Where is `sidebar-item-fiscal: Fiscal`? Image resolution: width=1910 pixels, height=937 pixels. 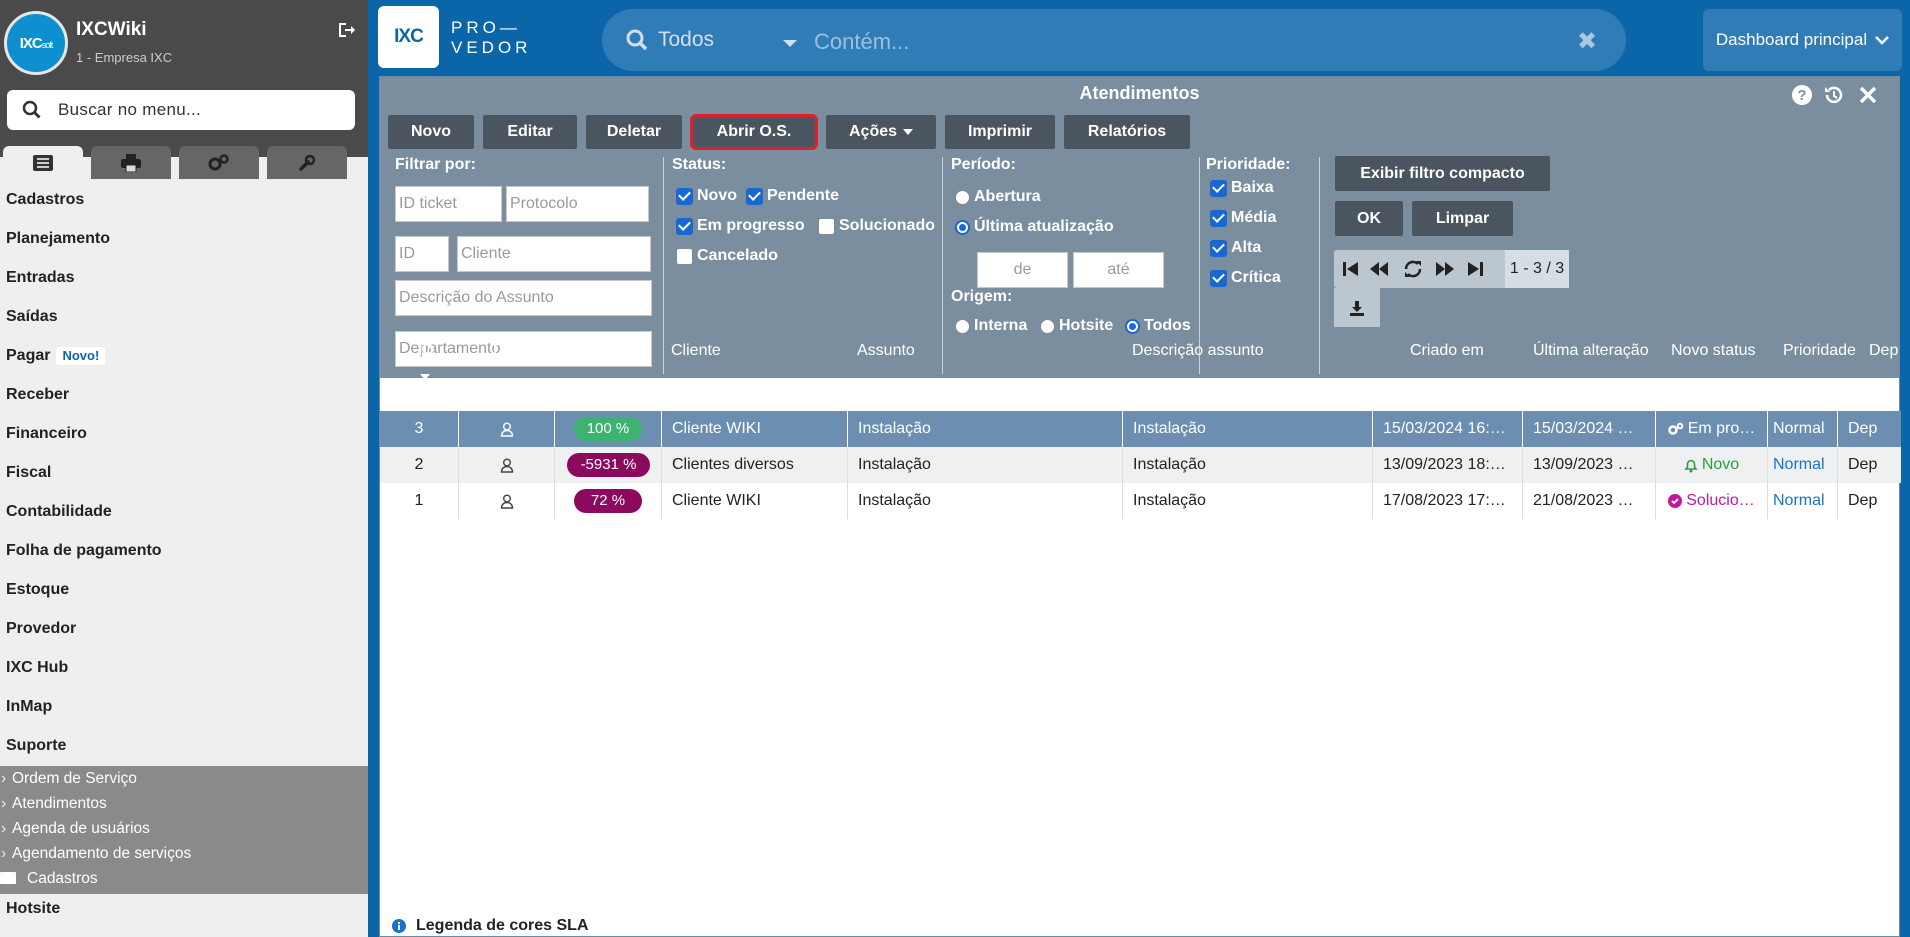
sidebar-item-fiscal: Fiscal is located at coordinates (184, 472).